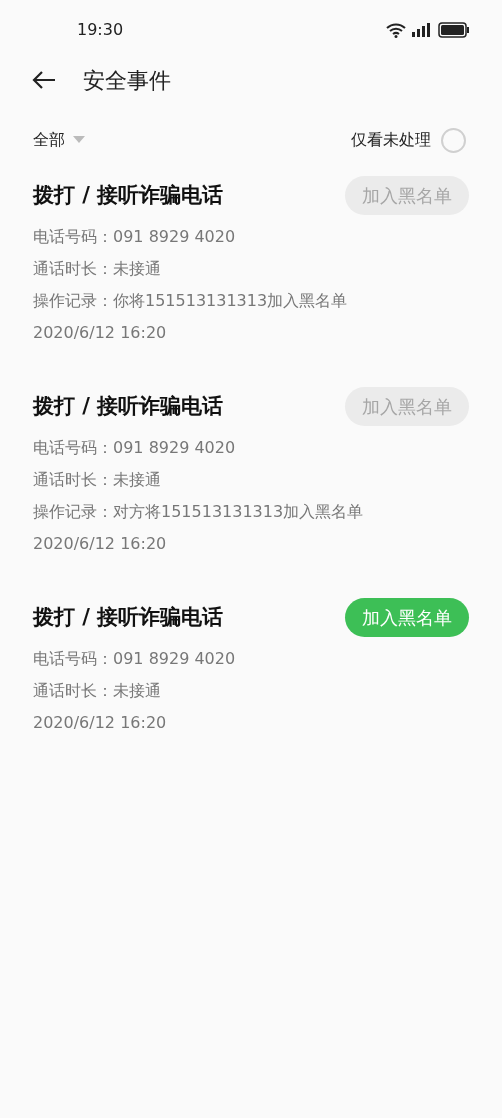 This screenshot has height=1118, width=502. What do you see at coordinates (454, 30) in the screenshot?
I see `battery-icon` at bounding box center [454, 30].